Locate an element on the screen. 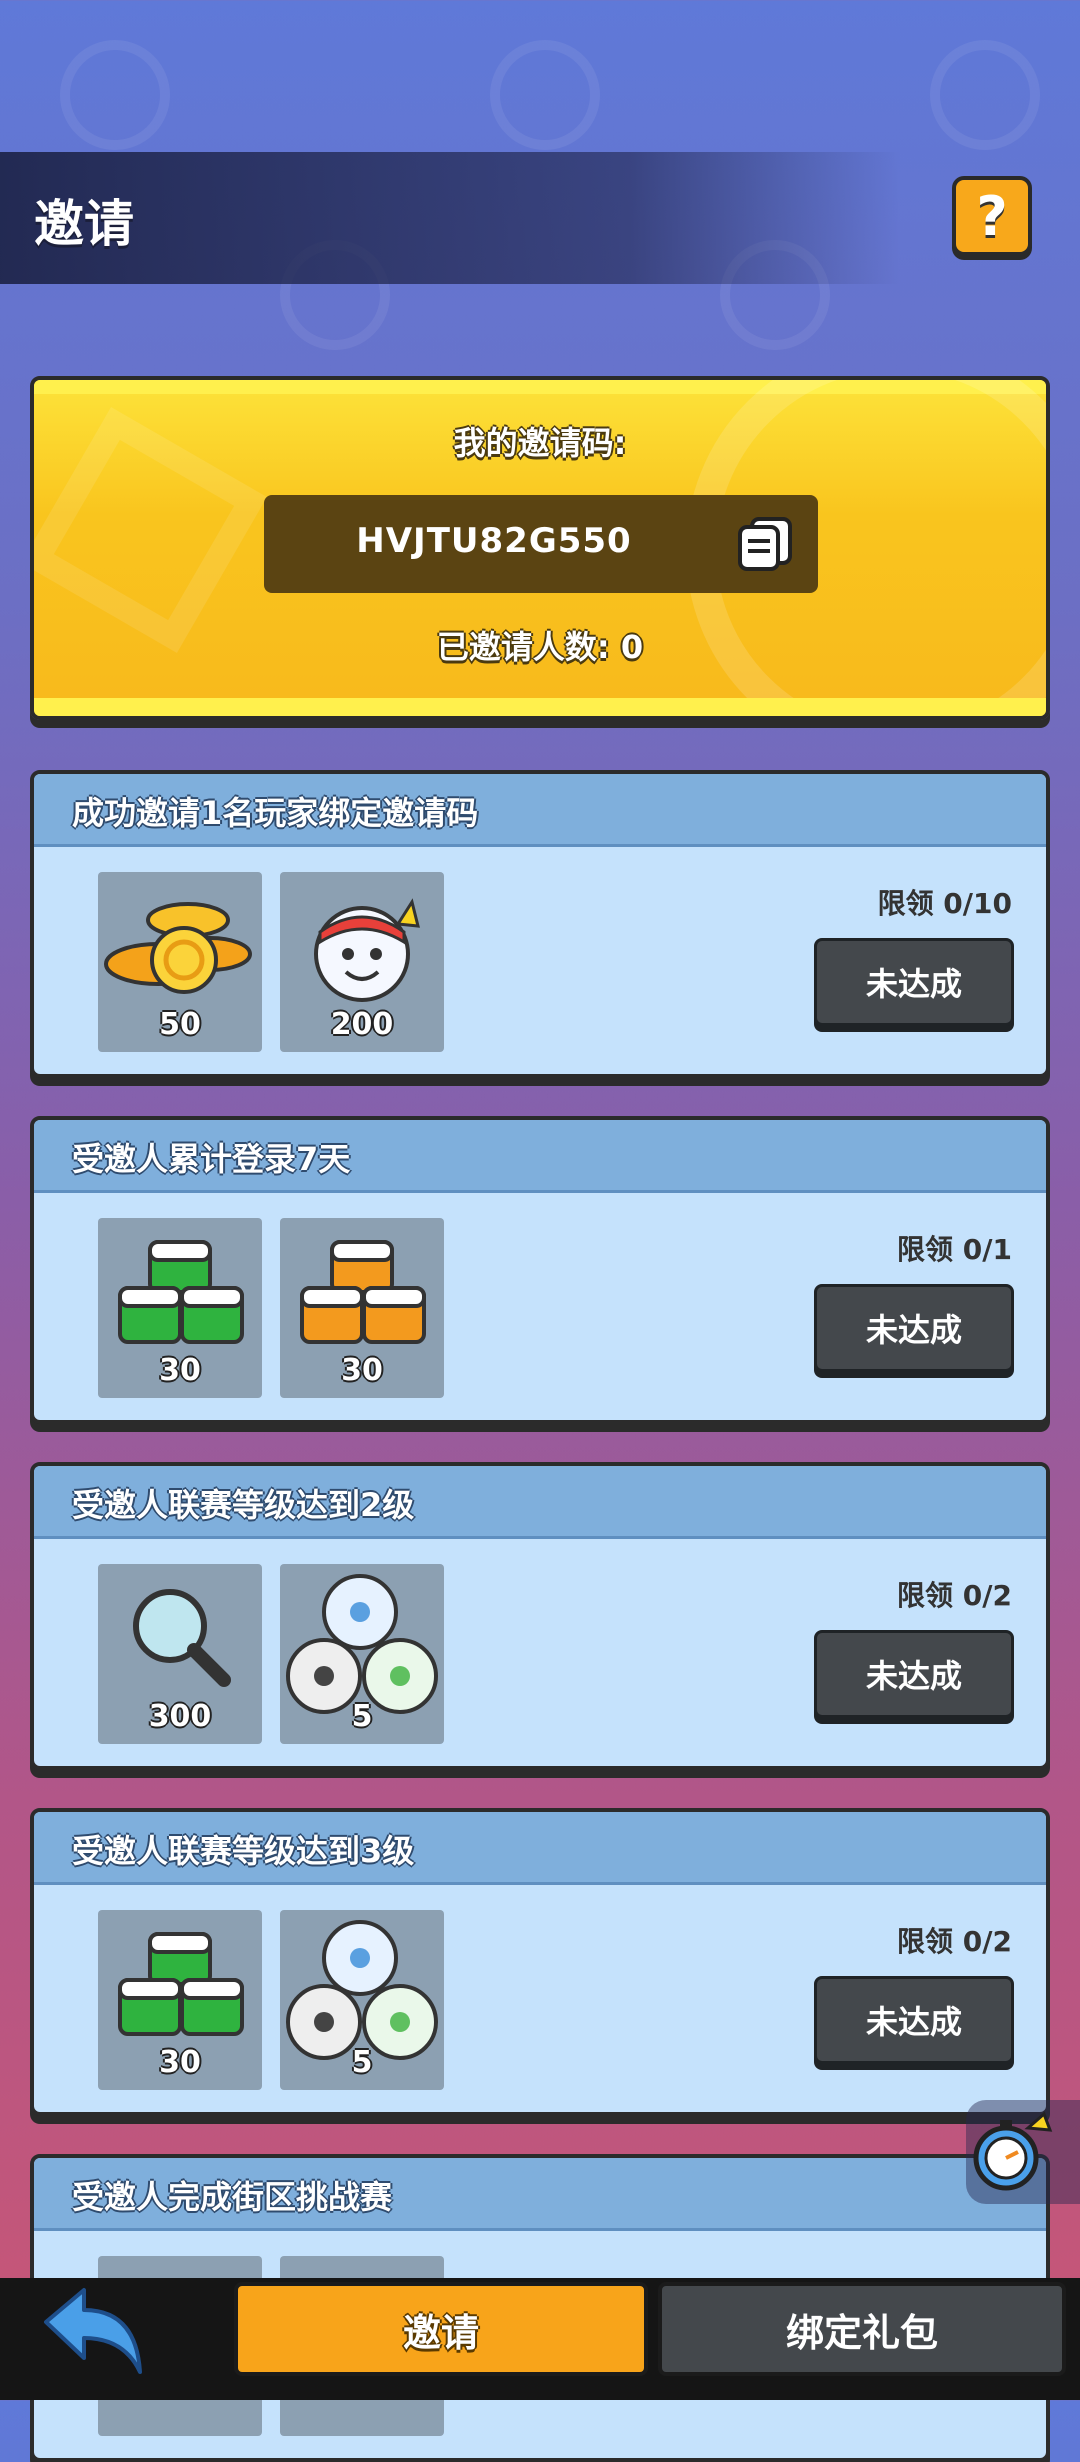 This screenshot has width=1080, height=2462. gold-coins-icon is located at coordinates (178, 948).